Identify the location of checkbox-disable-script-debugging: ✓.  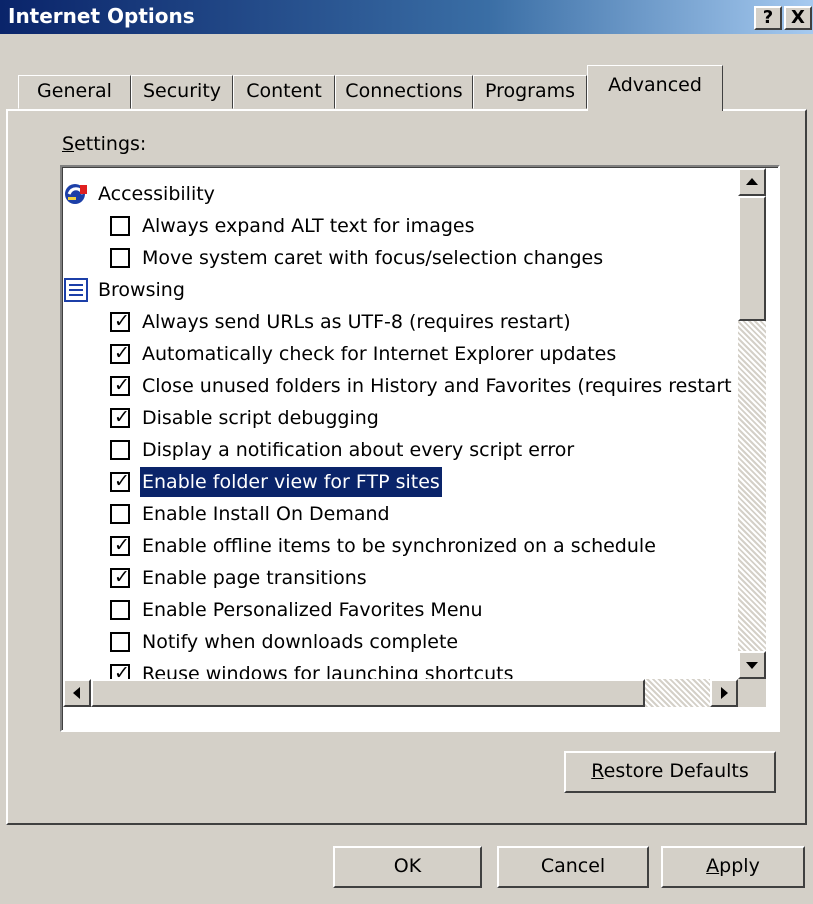
(120, 417).